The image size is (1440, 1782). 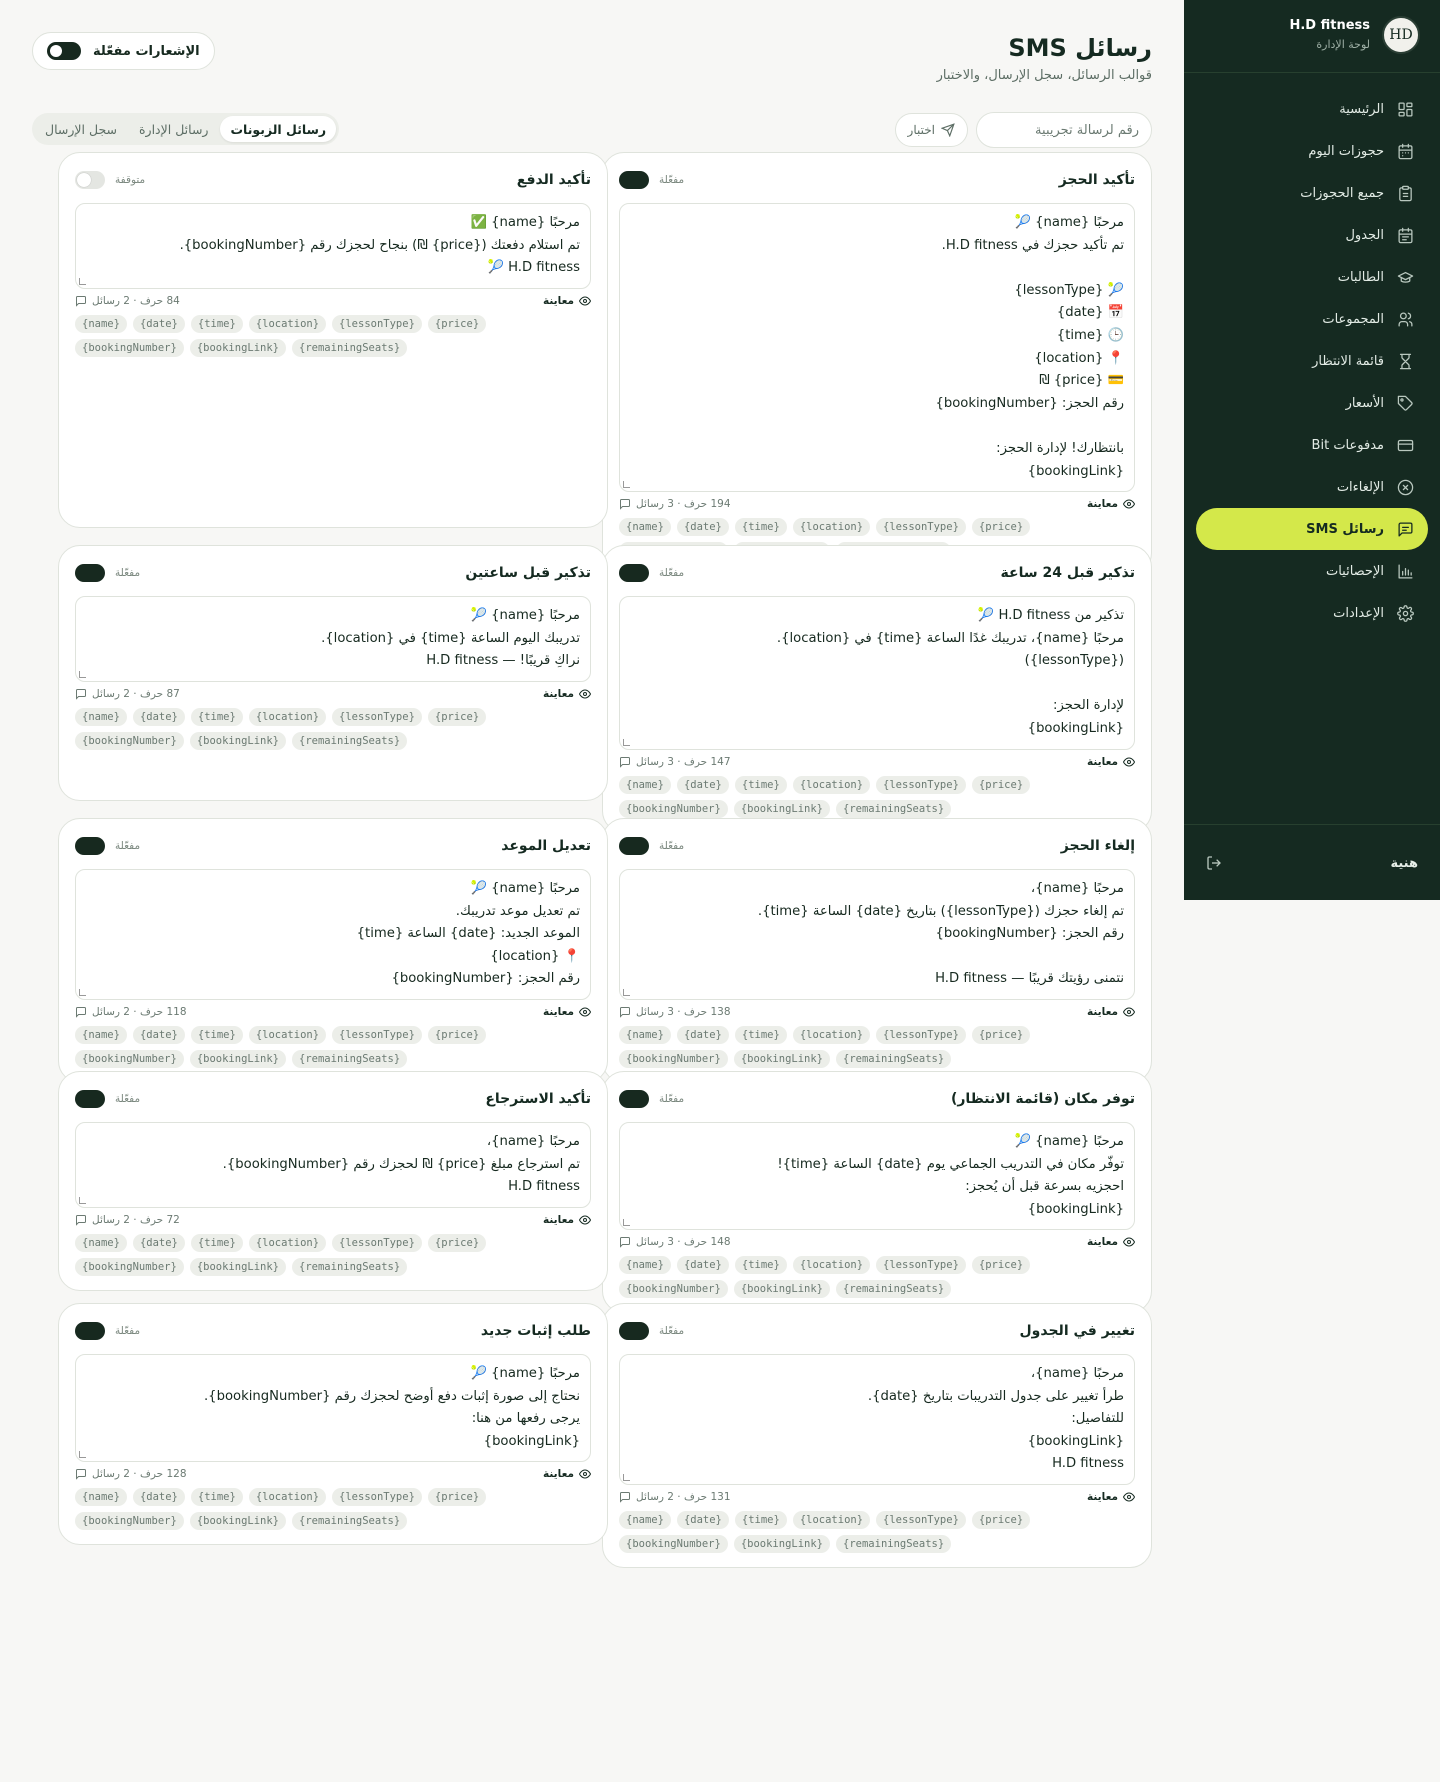 What do you see at coordinates (1312, 151) in the screenshot?
I see `sidebar-item: حجوزات اليوم` at bounding box center [1312, 151].